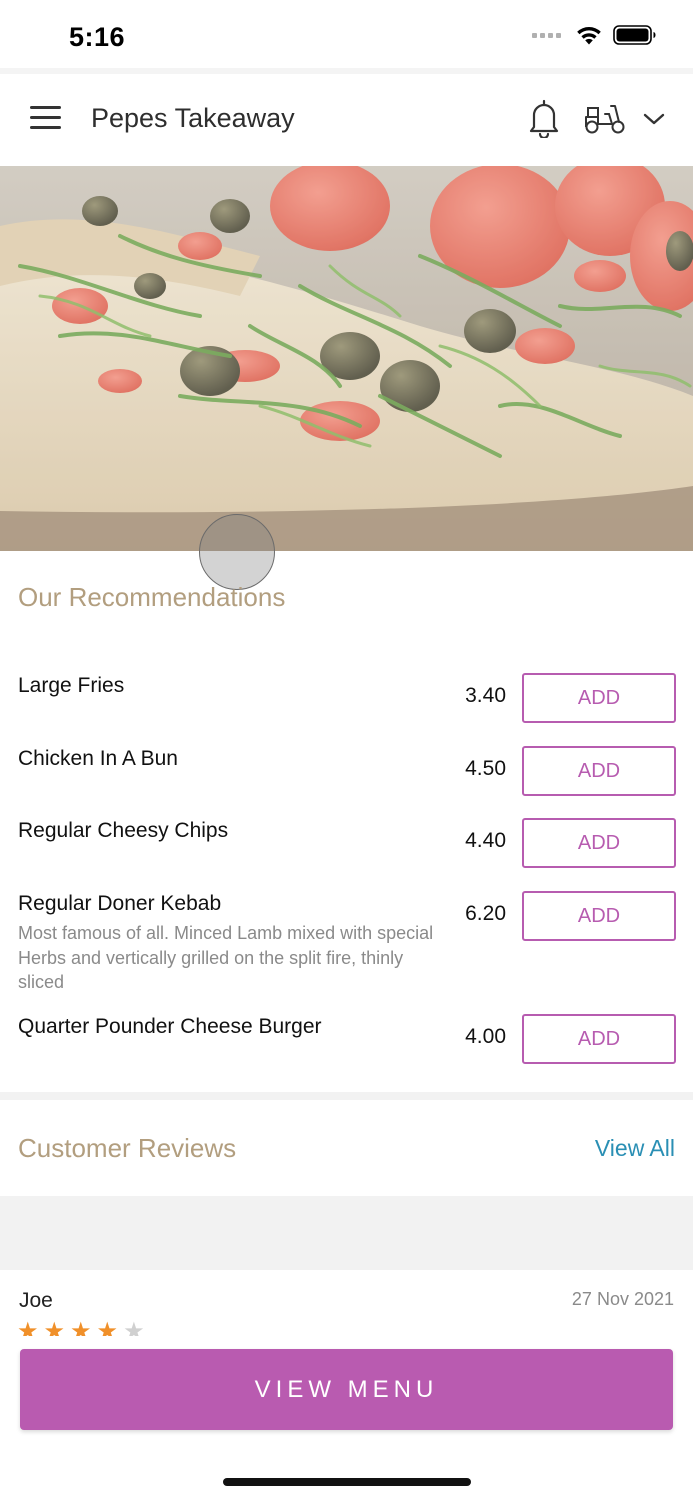  Describe the element at coordinates (485, 913) in the screenshot. I see `item-price: 6.20` at that location.